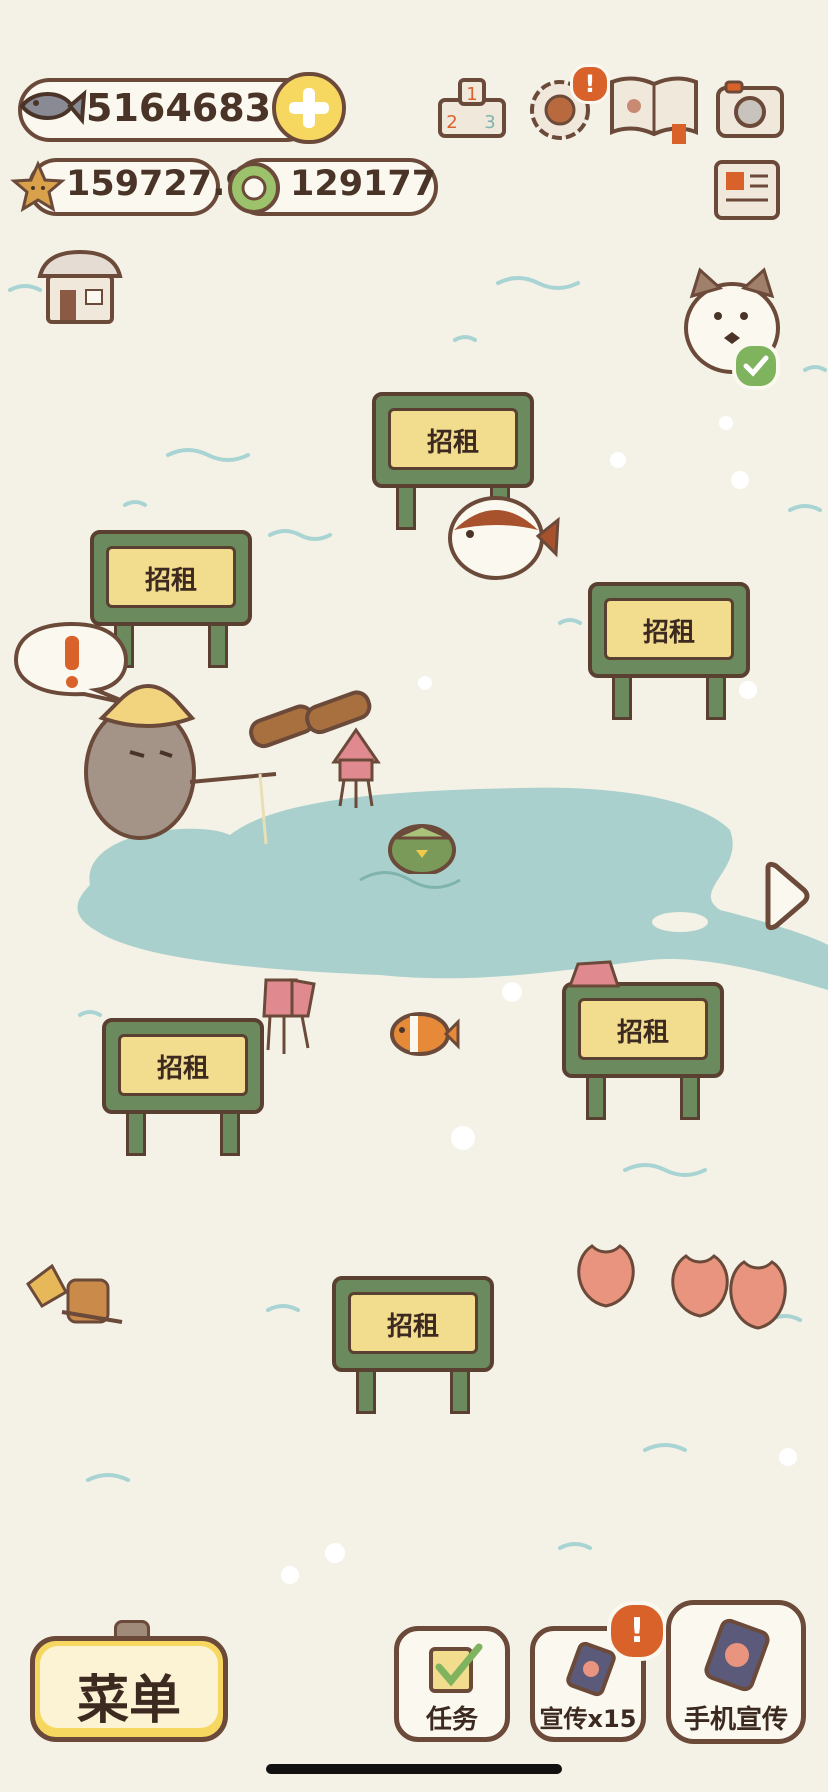 This screenshot has width=828, height=1792. I want to click on leaderboard-button: 1 2 3, so click(472, 107).